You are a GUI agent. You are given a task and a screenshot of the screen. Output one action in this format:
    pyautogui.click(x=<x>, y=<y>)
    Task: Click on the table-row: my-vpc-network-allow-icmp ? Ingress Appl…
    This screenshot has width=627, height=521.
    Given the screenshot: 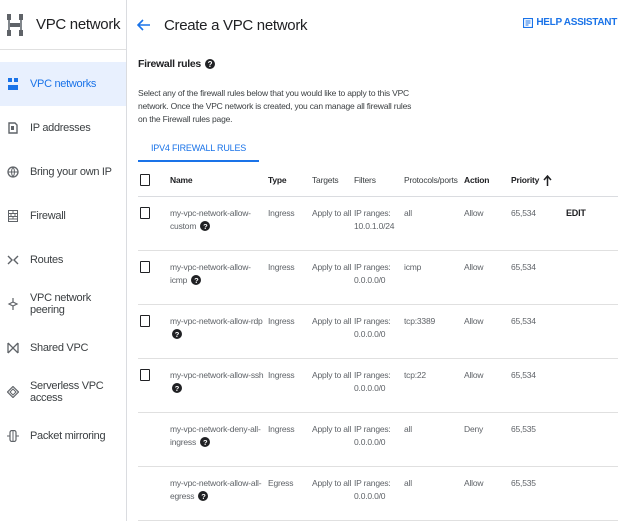 What is the action you would take?
    pyautogui.click(x=378, y=277)
    